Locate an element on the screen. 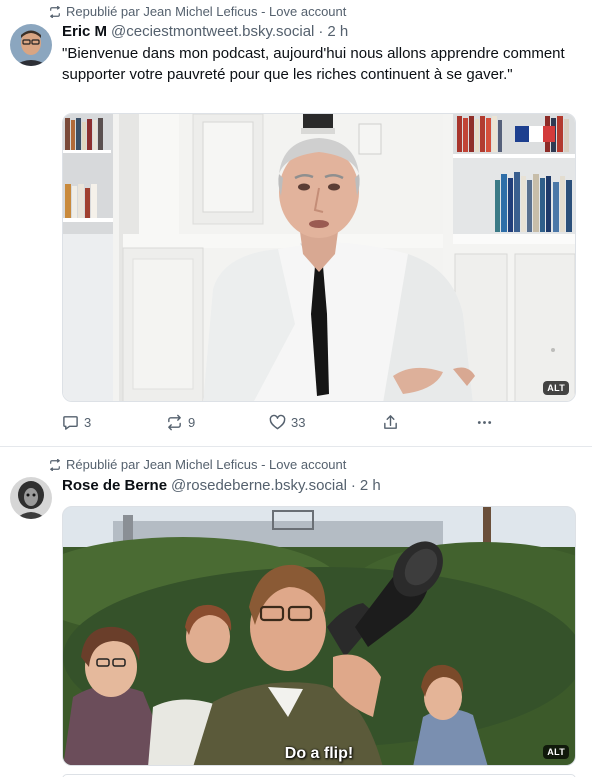 Image resolution: width=592 pixels, height=777 pixels. repost-count: 9 is located at coordinates (192, 422).